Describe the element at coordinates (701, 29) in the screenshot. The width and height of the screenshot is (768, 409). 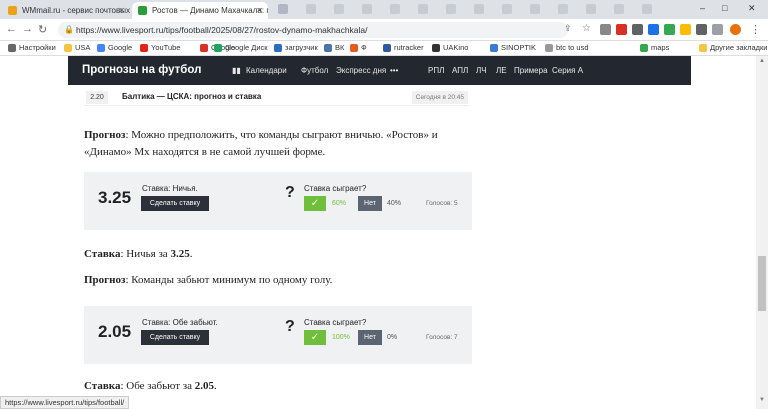
I see `extensions-puzzle-icon` at that location.